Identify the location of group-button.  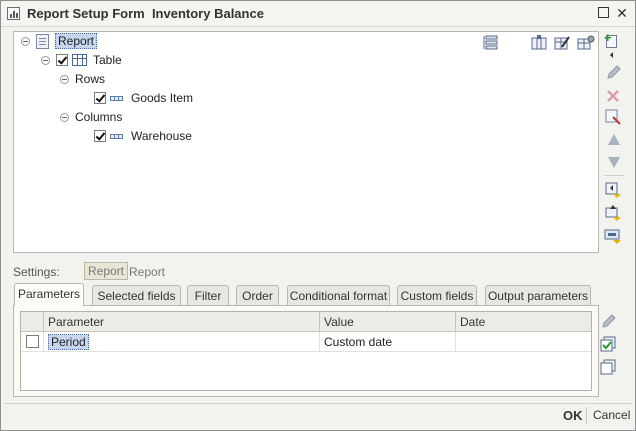
(613, 190).